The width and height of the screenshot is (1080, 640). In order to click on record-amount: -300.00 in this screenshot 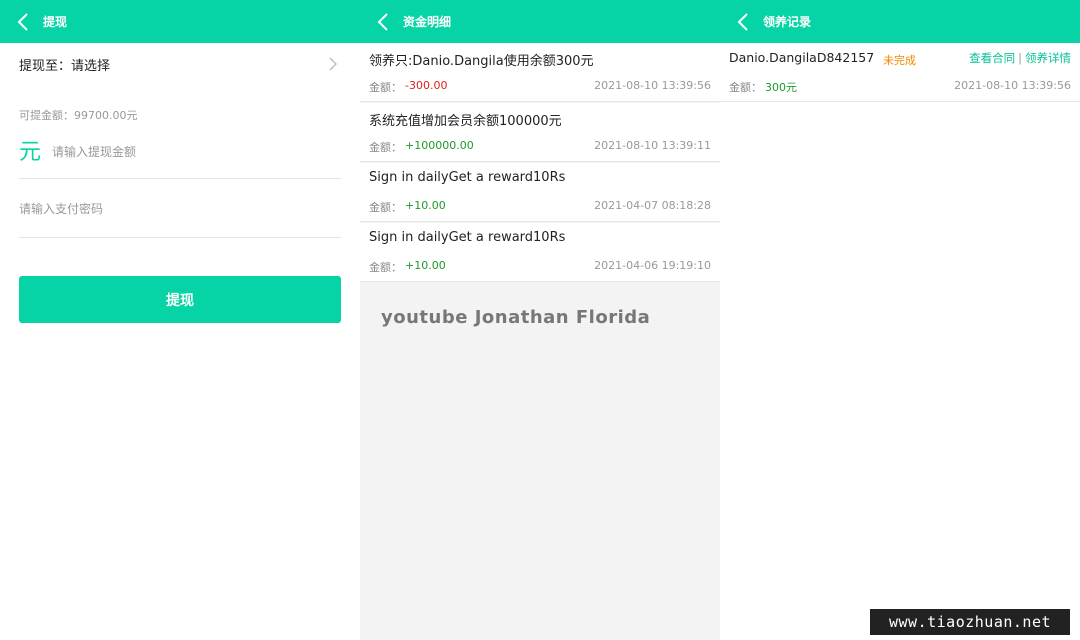, I will do `click(426, 85)`.